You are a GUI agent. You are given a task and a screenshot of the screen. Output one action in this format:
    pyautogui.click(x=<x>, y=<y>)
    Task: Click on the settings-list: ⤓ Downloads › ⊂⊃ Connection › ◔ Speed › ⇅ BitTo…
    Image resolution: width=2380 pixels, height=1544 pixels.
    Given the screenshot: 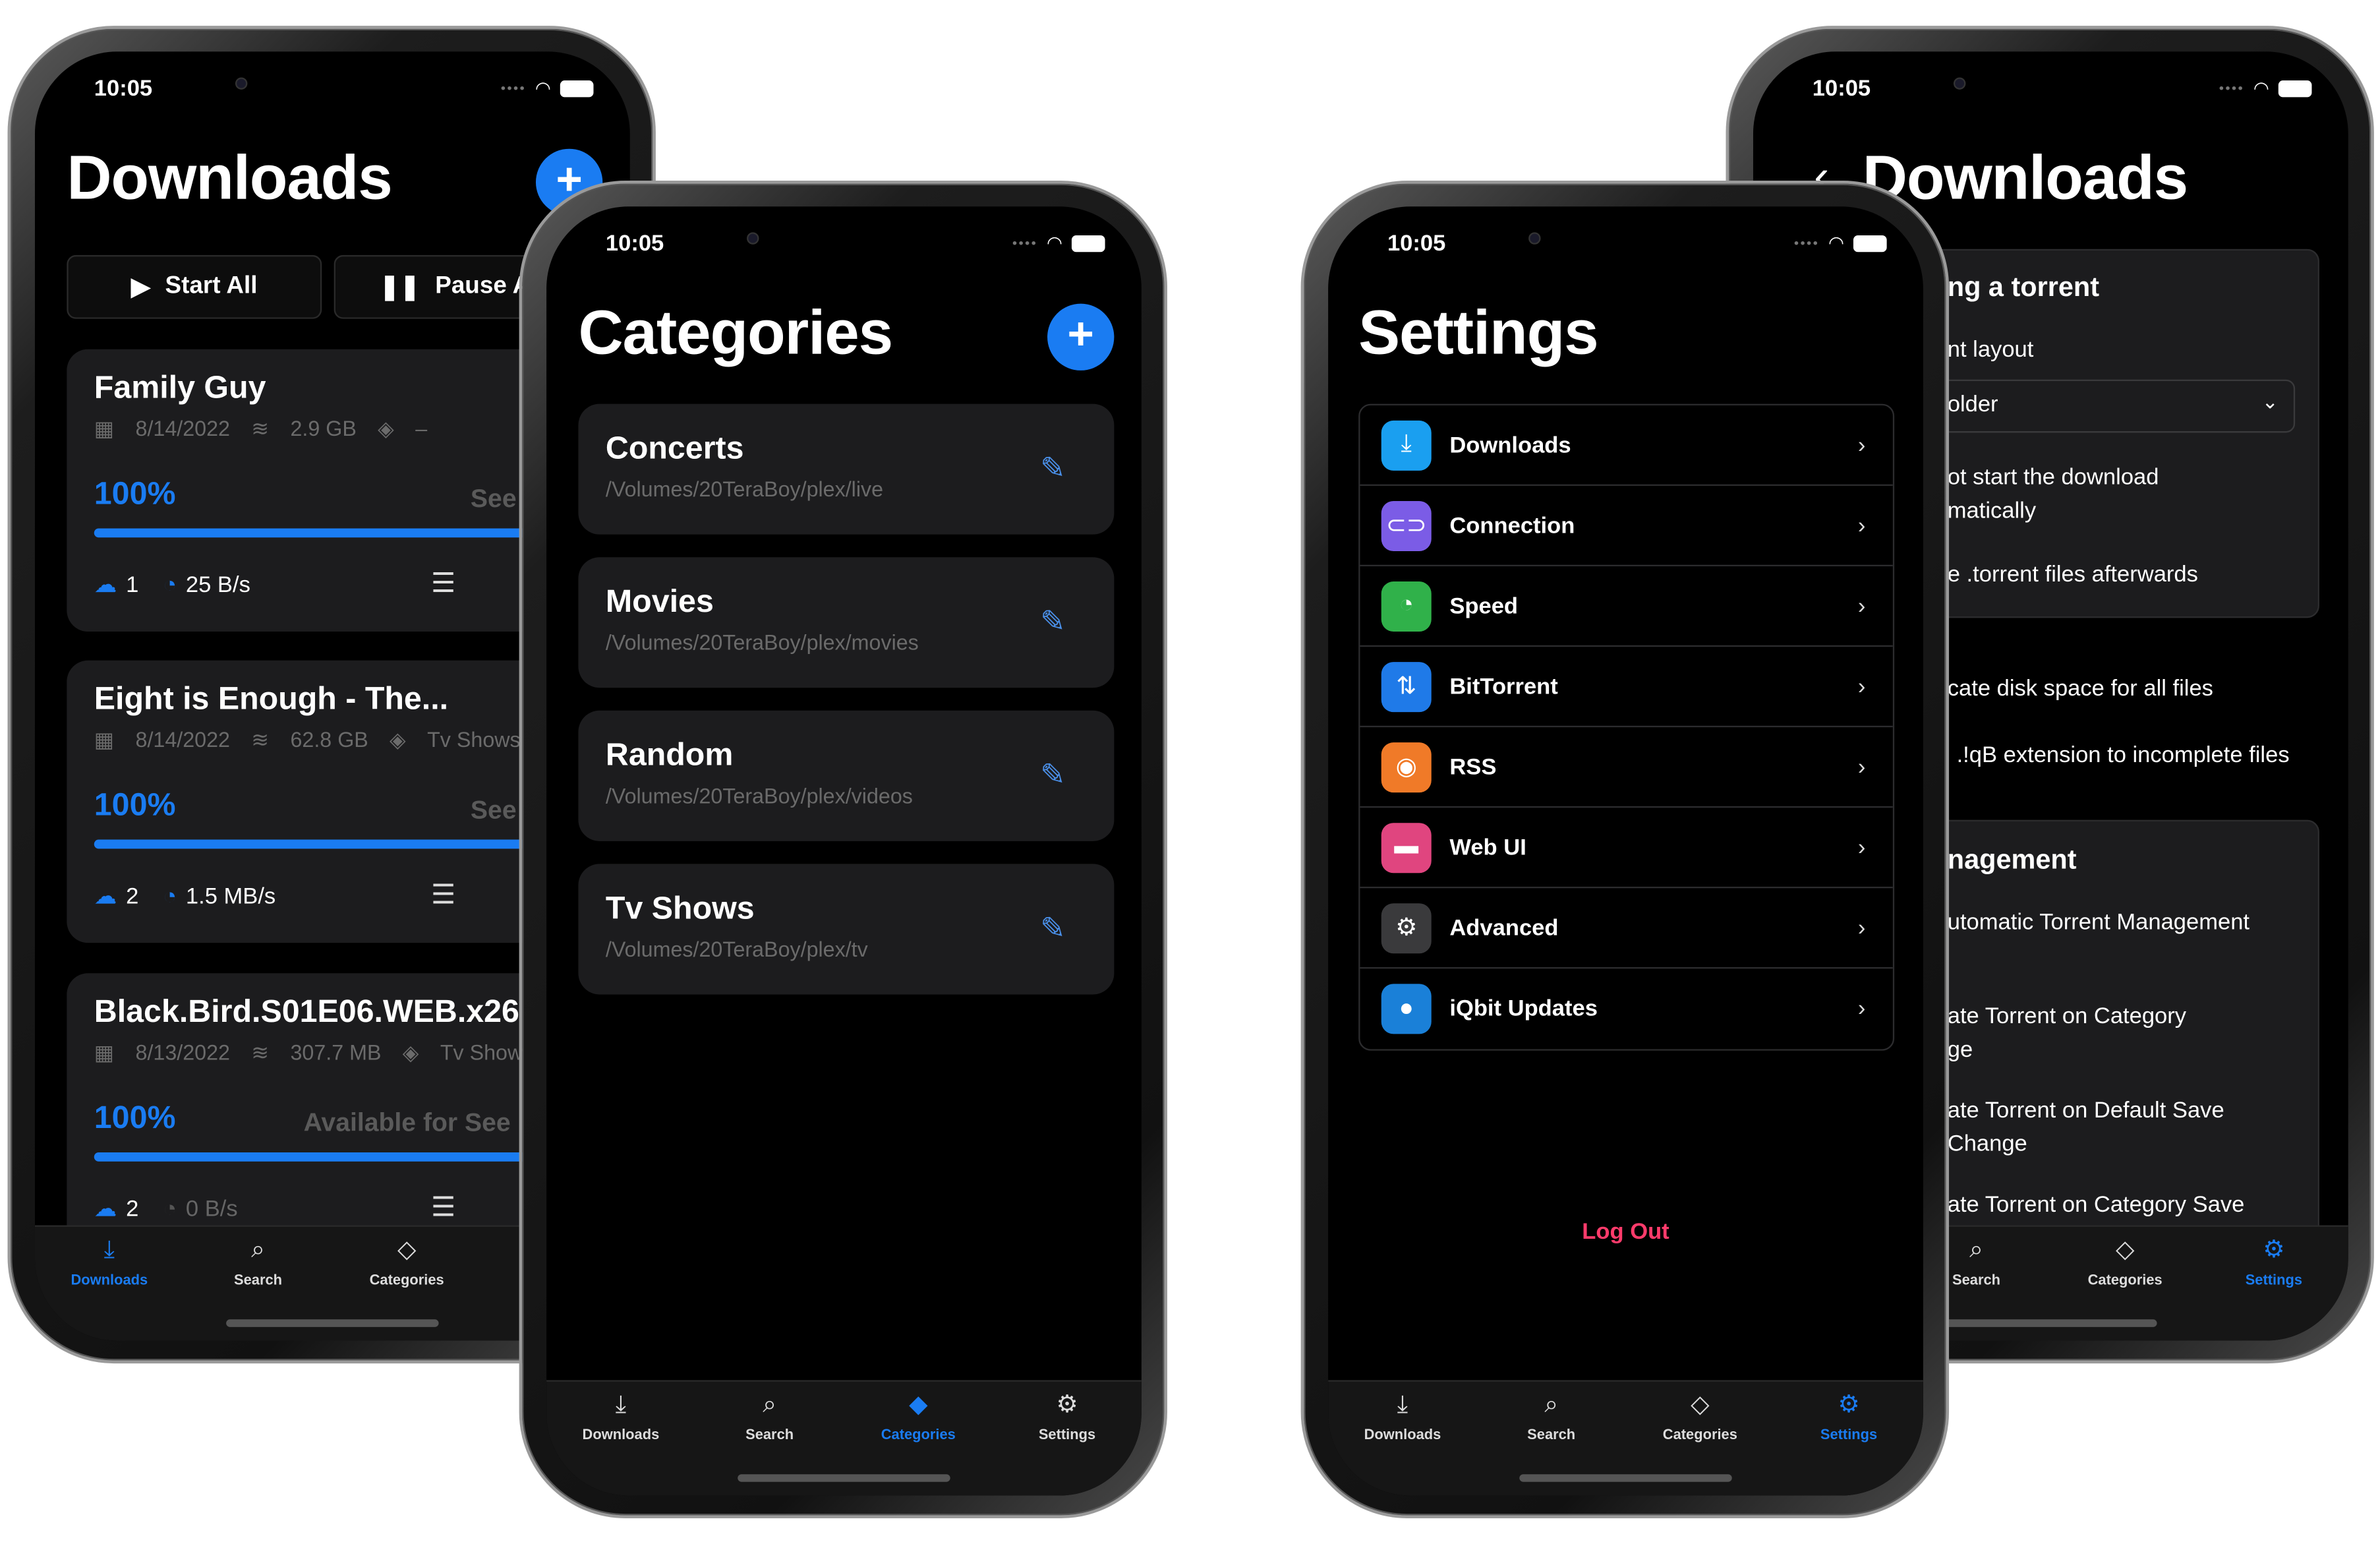 What is the action you would take?
    pyautogui.click(x=1626, y=727)
    